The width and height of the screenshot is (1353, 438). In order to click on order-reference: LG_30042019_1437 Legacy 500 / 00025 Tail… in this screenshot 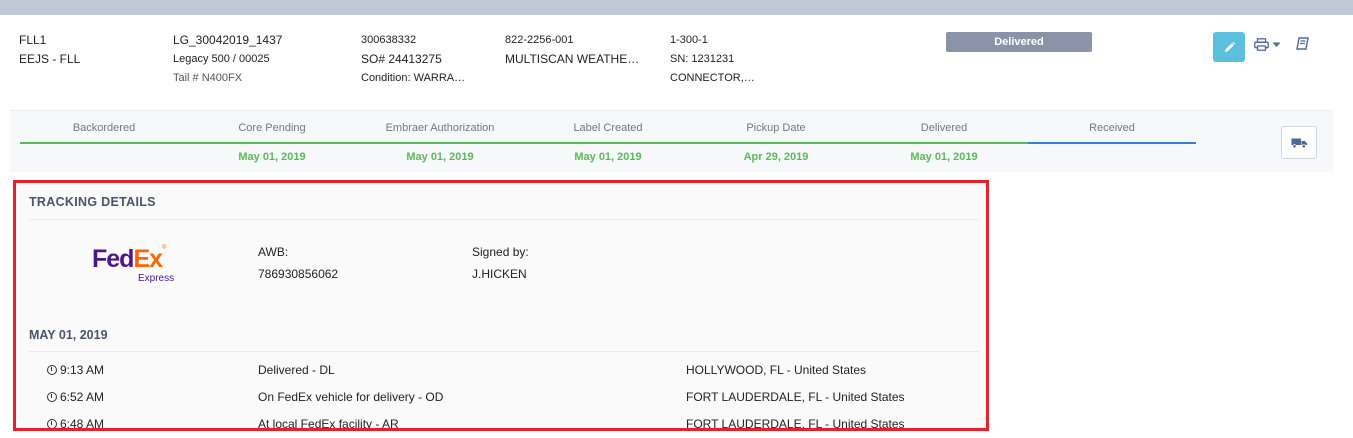, I will do `click(227, 59)`.